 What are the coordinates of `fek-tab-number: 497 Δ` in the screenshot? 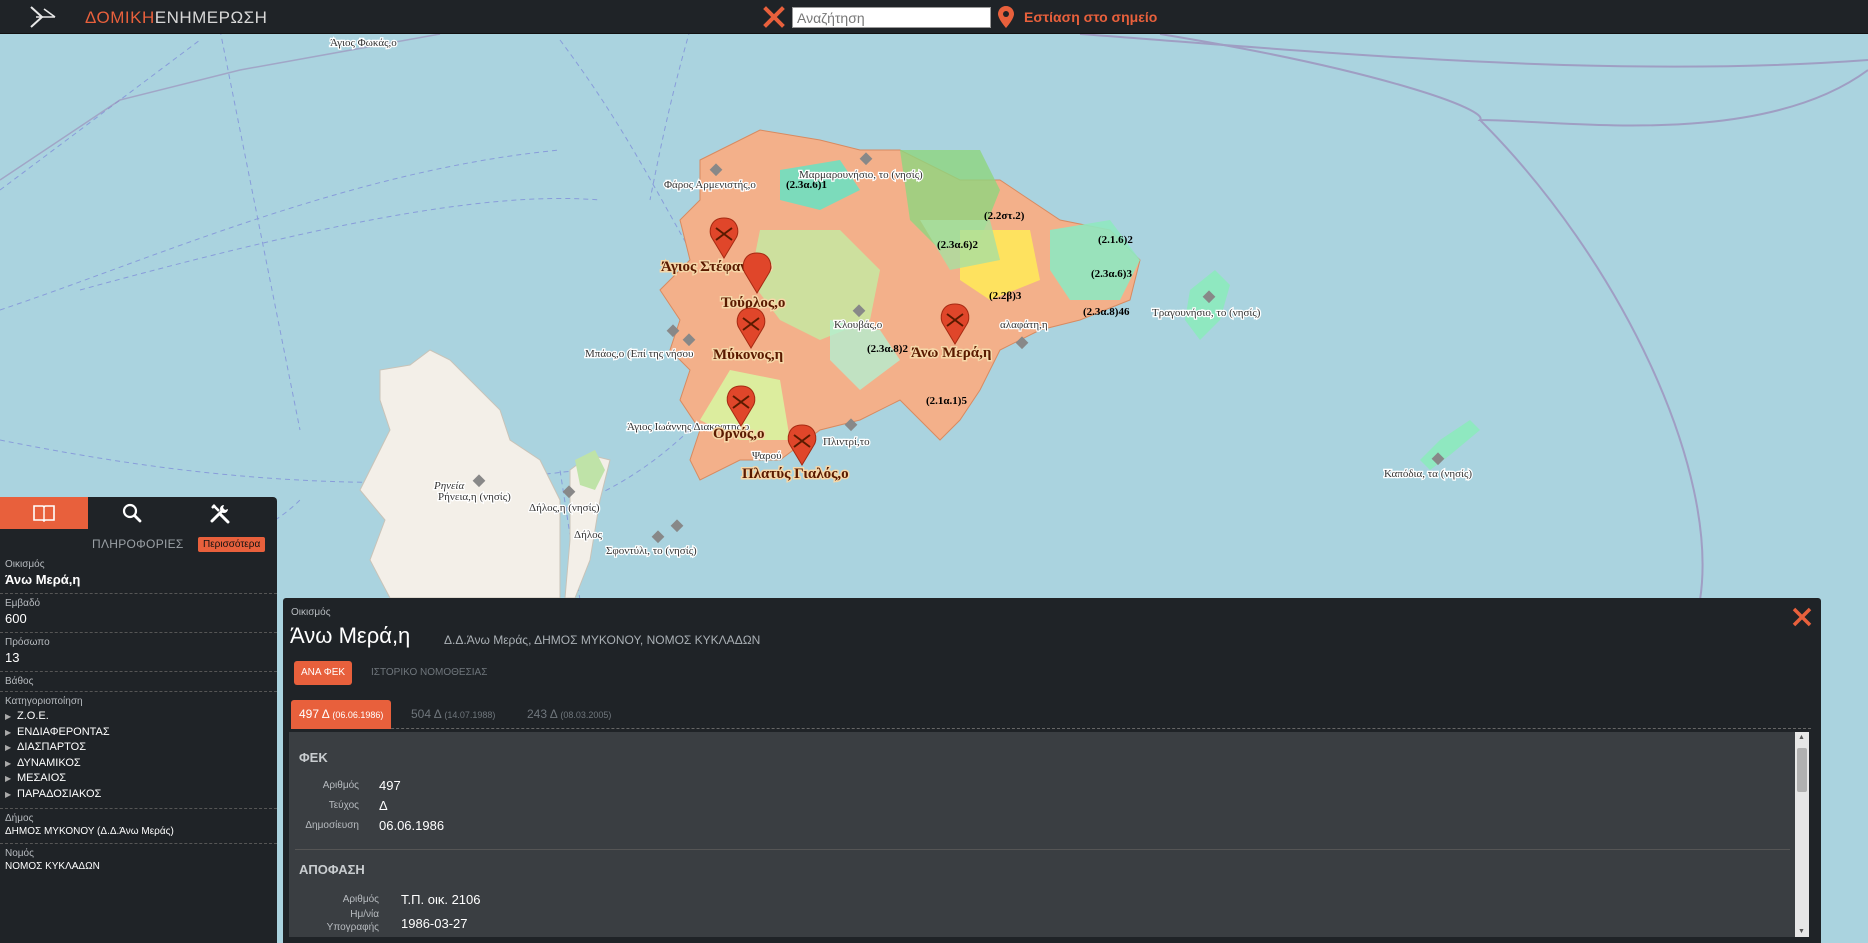 It's located at (314, 714).